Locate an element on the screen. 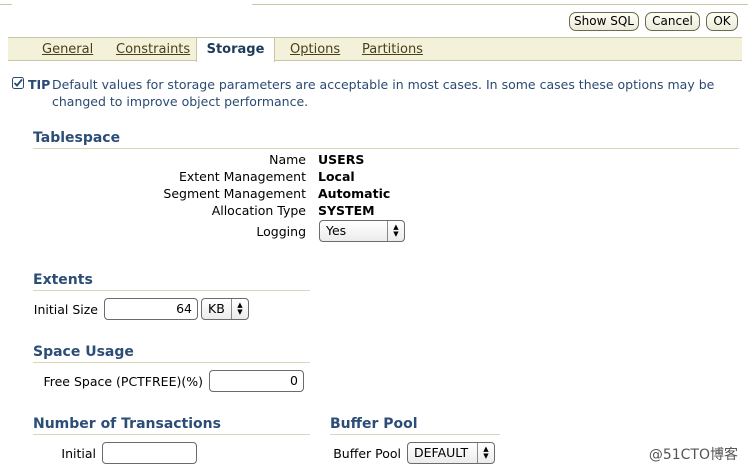 The height and width of the screenshot is (472, 748). initial-size-unit-select: KB ▲ ▼ is located at coordinates (225, 309).